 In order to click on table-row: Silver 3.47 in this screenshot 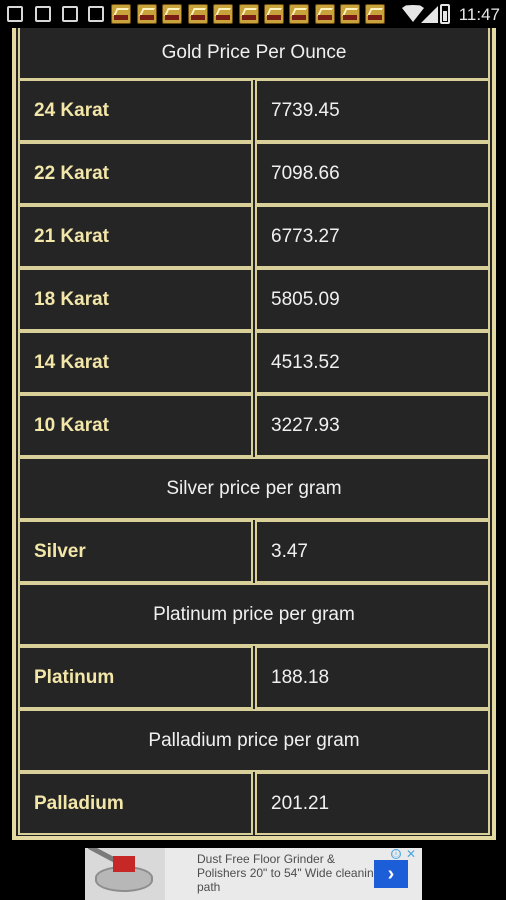, I will do `click(254, 551)`.